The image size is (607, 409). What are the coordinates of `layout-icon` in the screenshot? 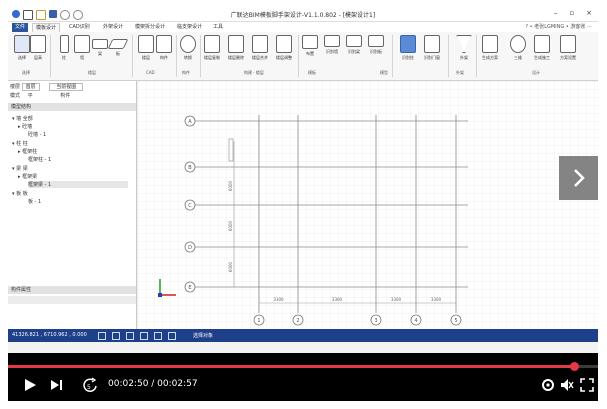 It's located at (310, 42).